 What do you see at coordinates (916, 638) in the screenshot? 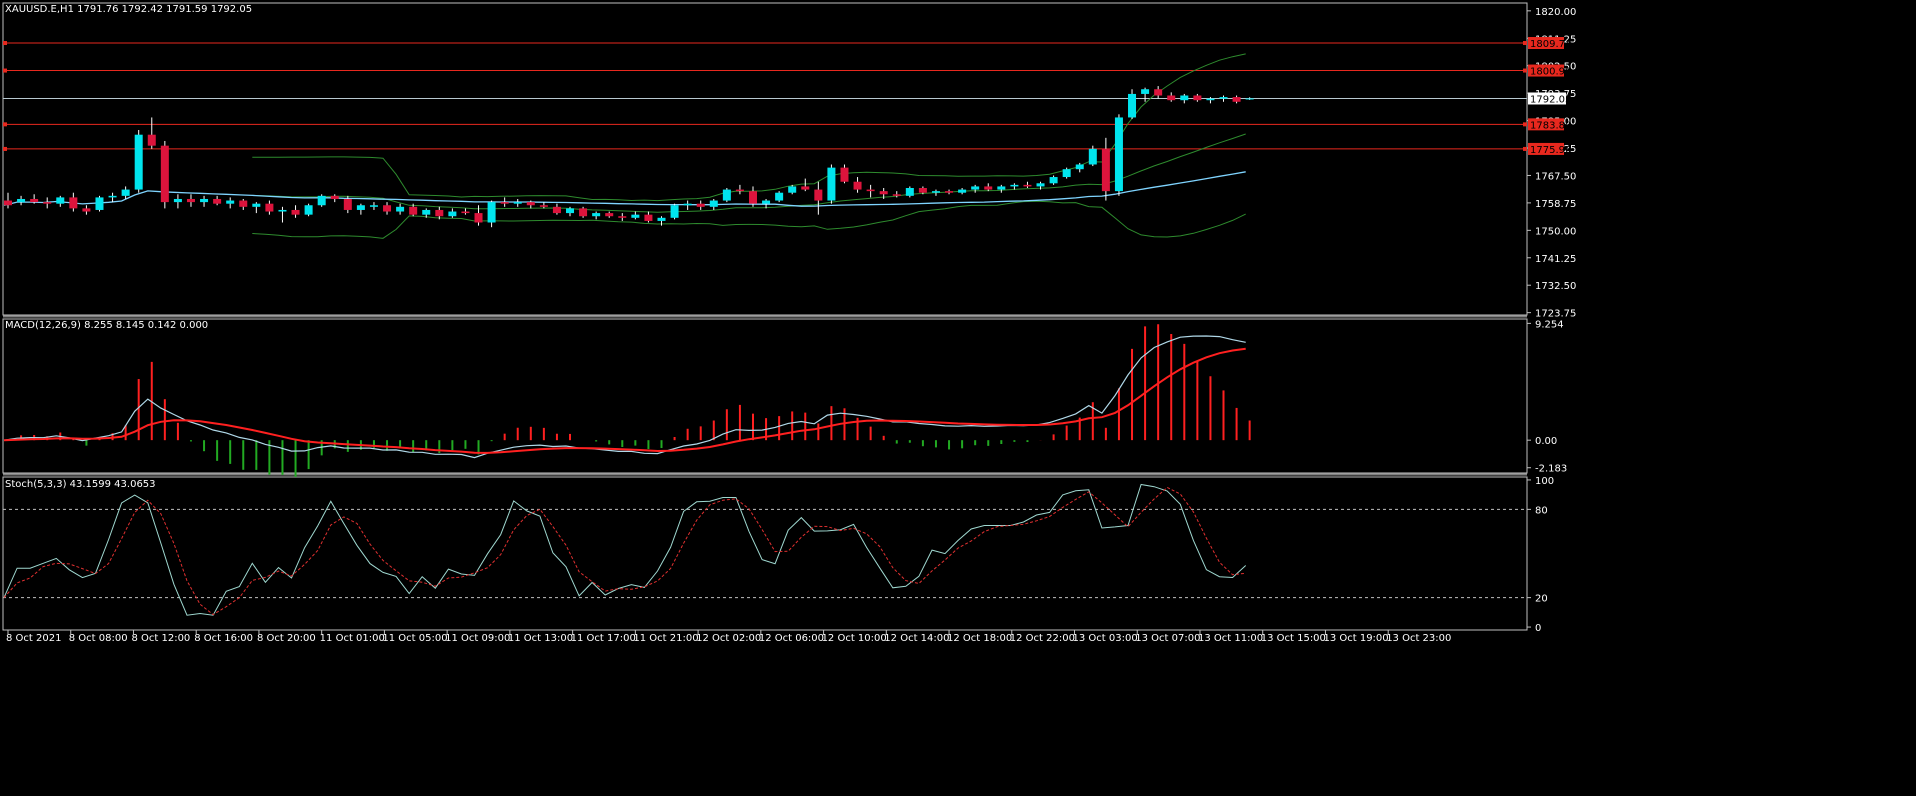
I see `x-tick-label: 12 Oct 14:00` at bounding box center [916, 638].